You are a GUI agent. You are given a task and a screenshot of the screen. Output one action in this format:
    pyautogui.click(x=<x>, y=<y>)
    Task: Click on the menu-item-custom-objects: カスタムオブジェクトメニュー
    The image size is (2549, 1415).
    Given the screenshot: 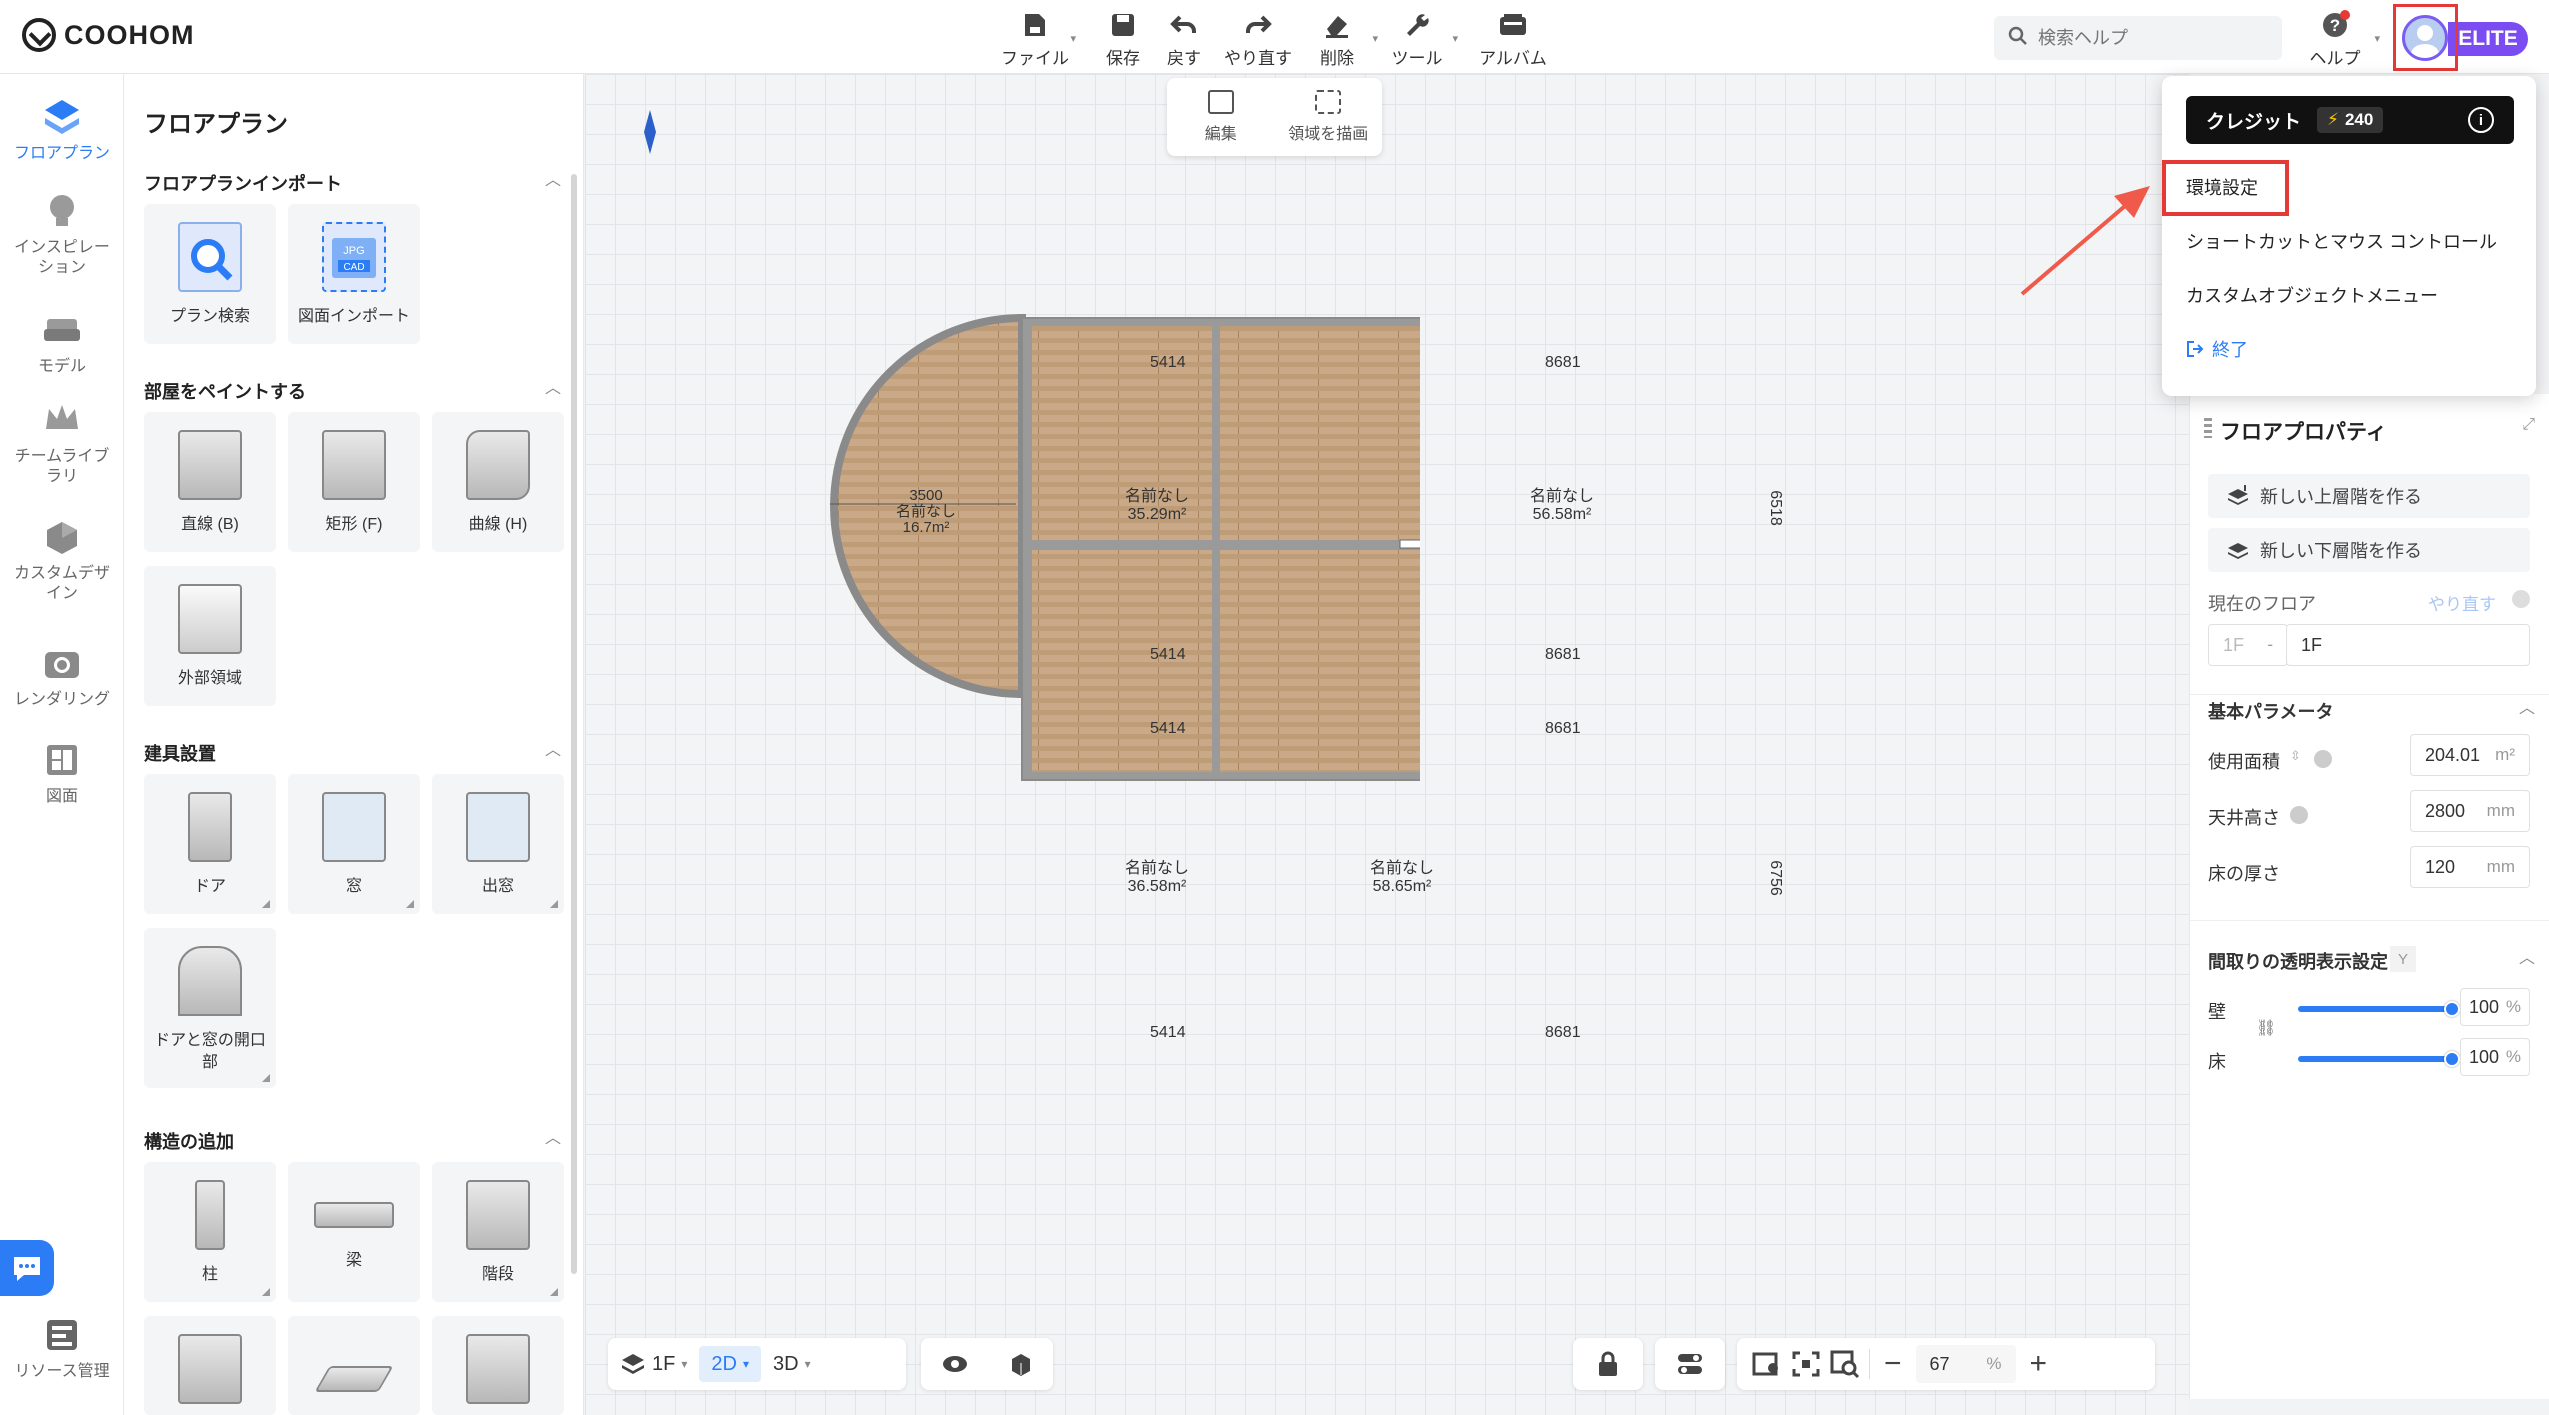 What is the action you would take?
    pyautogui.click(x=2312, y=295)
    